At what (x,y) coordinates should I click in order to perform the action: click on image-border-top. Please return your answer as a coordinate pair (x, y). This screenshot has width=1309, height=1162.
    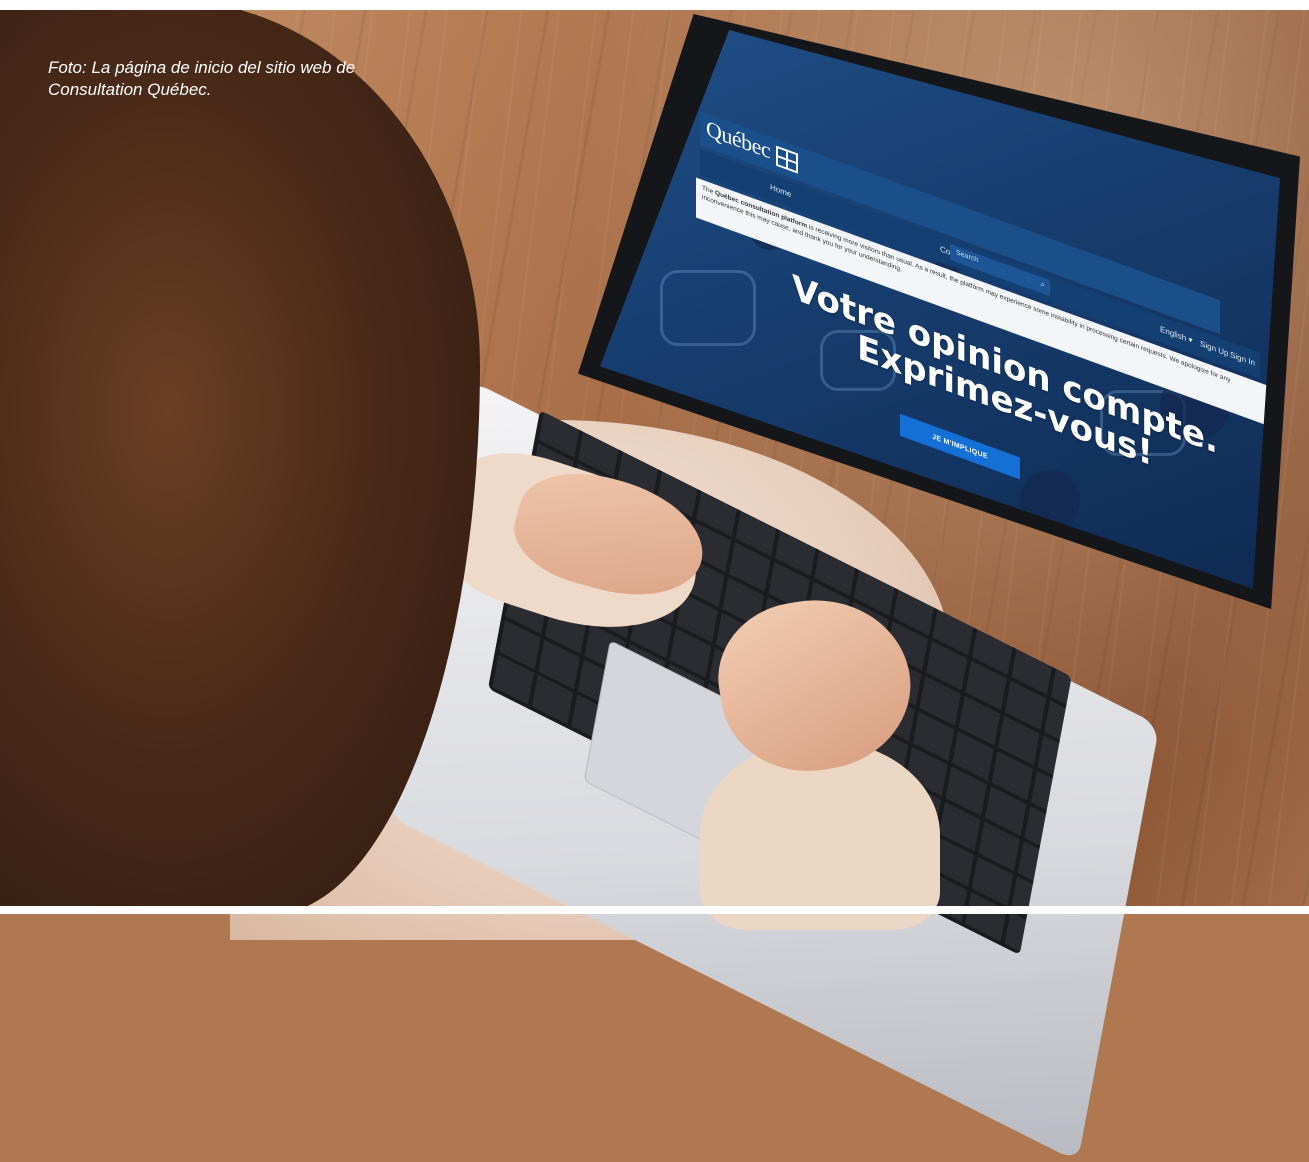
    Looking at the image, I should click on (654, 5).